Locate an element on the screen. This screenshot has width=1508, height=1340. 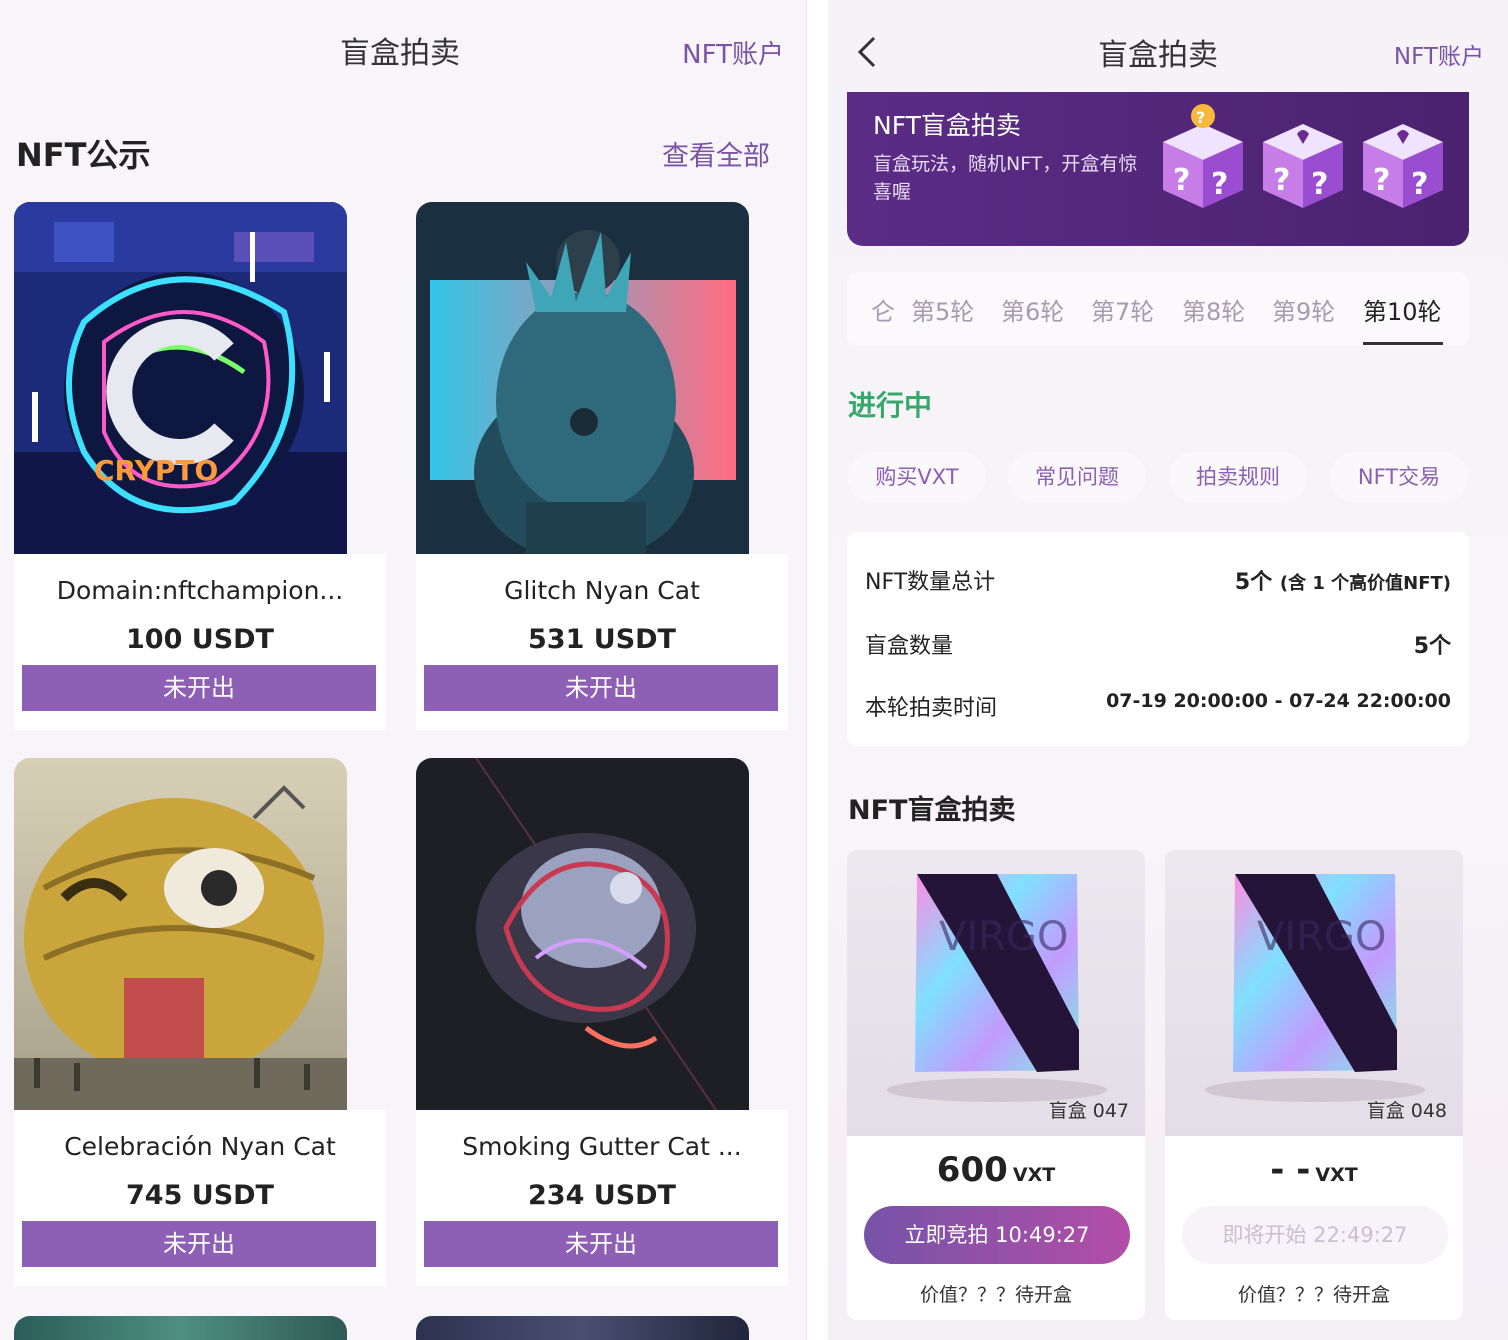
stat-label: NFT数量总计 is located at coordinates (930, 582).